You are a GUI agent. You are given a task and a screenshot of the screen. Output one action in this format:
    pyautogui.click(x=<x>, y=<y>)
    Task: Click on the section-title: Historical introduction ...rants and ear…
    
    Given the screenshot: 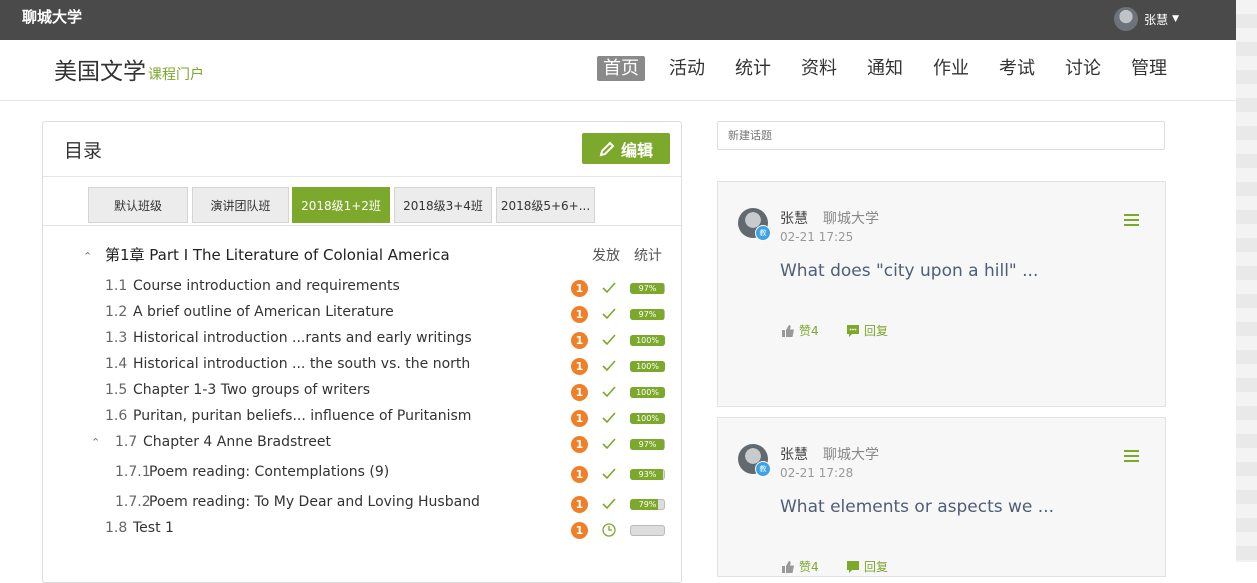 What is the action you would take?
    pyautogui.click(x=302, y=338)
    